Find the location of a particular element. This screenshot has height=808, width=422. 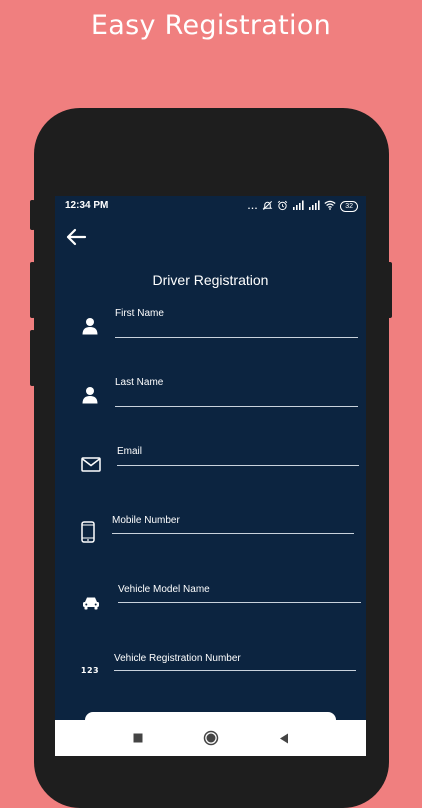

last-name-input is located at coordinates (236, 397).